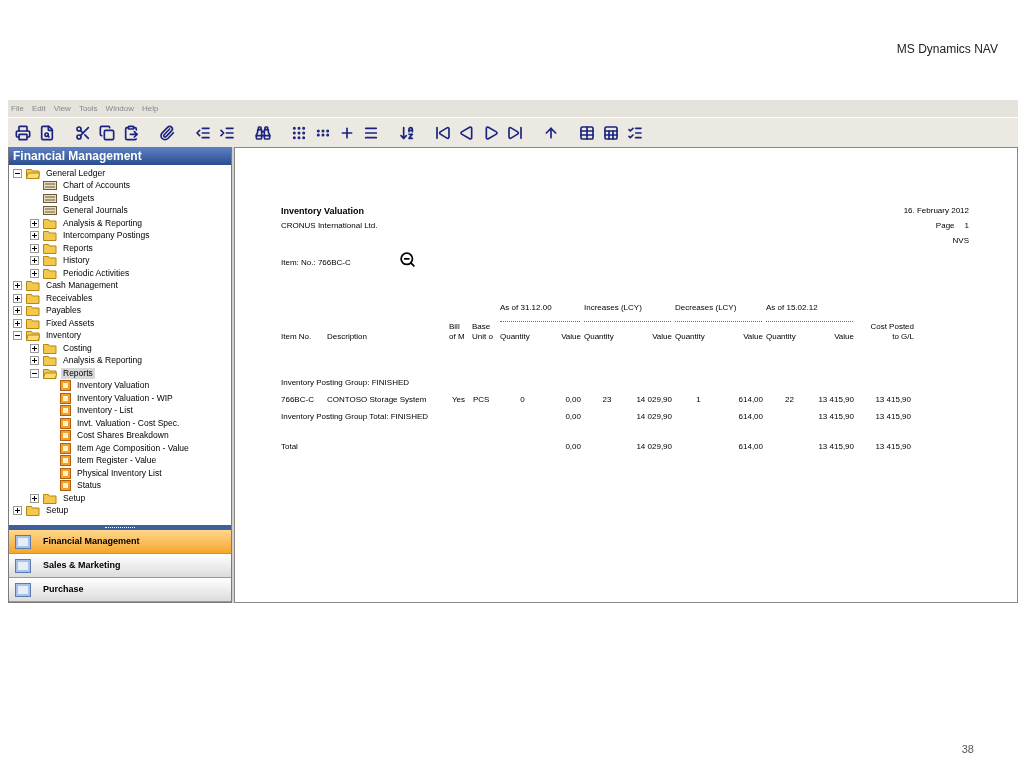 The width and height of the screenshot is (1024, 768). I want to click on tree-item: Inventory, so click(63, 336).